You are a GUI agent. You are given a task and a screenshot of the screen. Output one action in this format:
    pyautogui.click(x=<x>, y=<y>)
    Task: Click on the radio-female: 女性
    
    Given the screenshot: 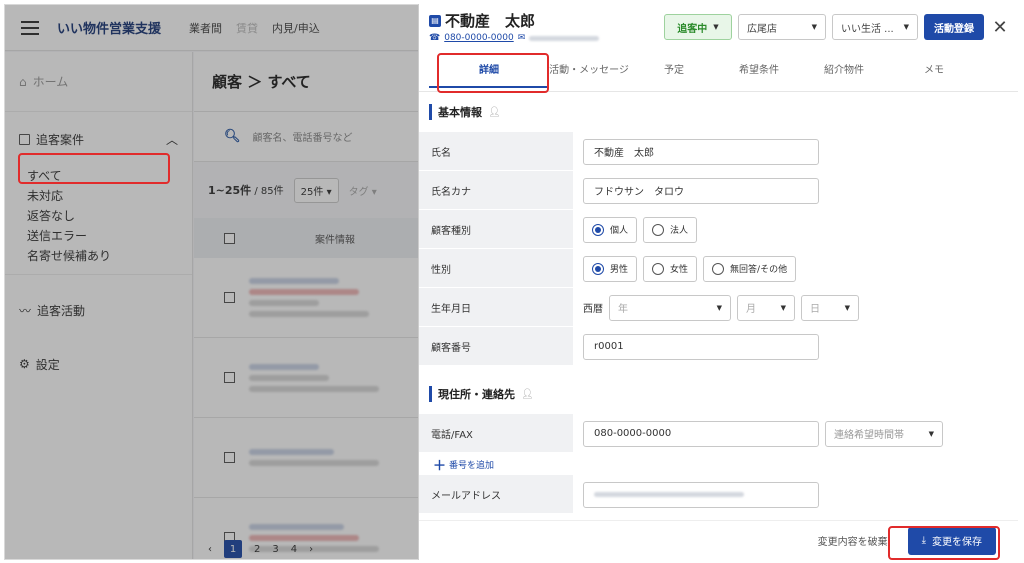 What is the action you would take?
    pyautogui.click(x=670, y=268)
    